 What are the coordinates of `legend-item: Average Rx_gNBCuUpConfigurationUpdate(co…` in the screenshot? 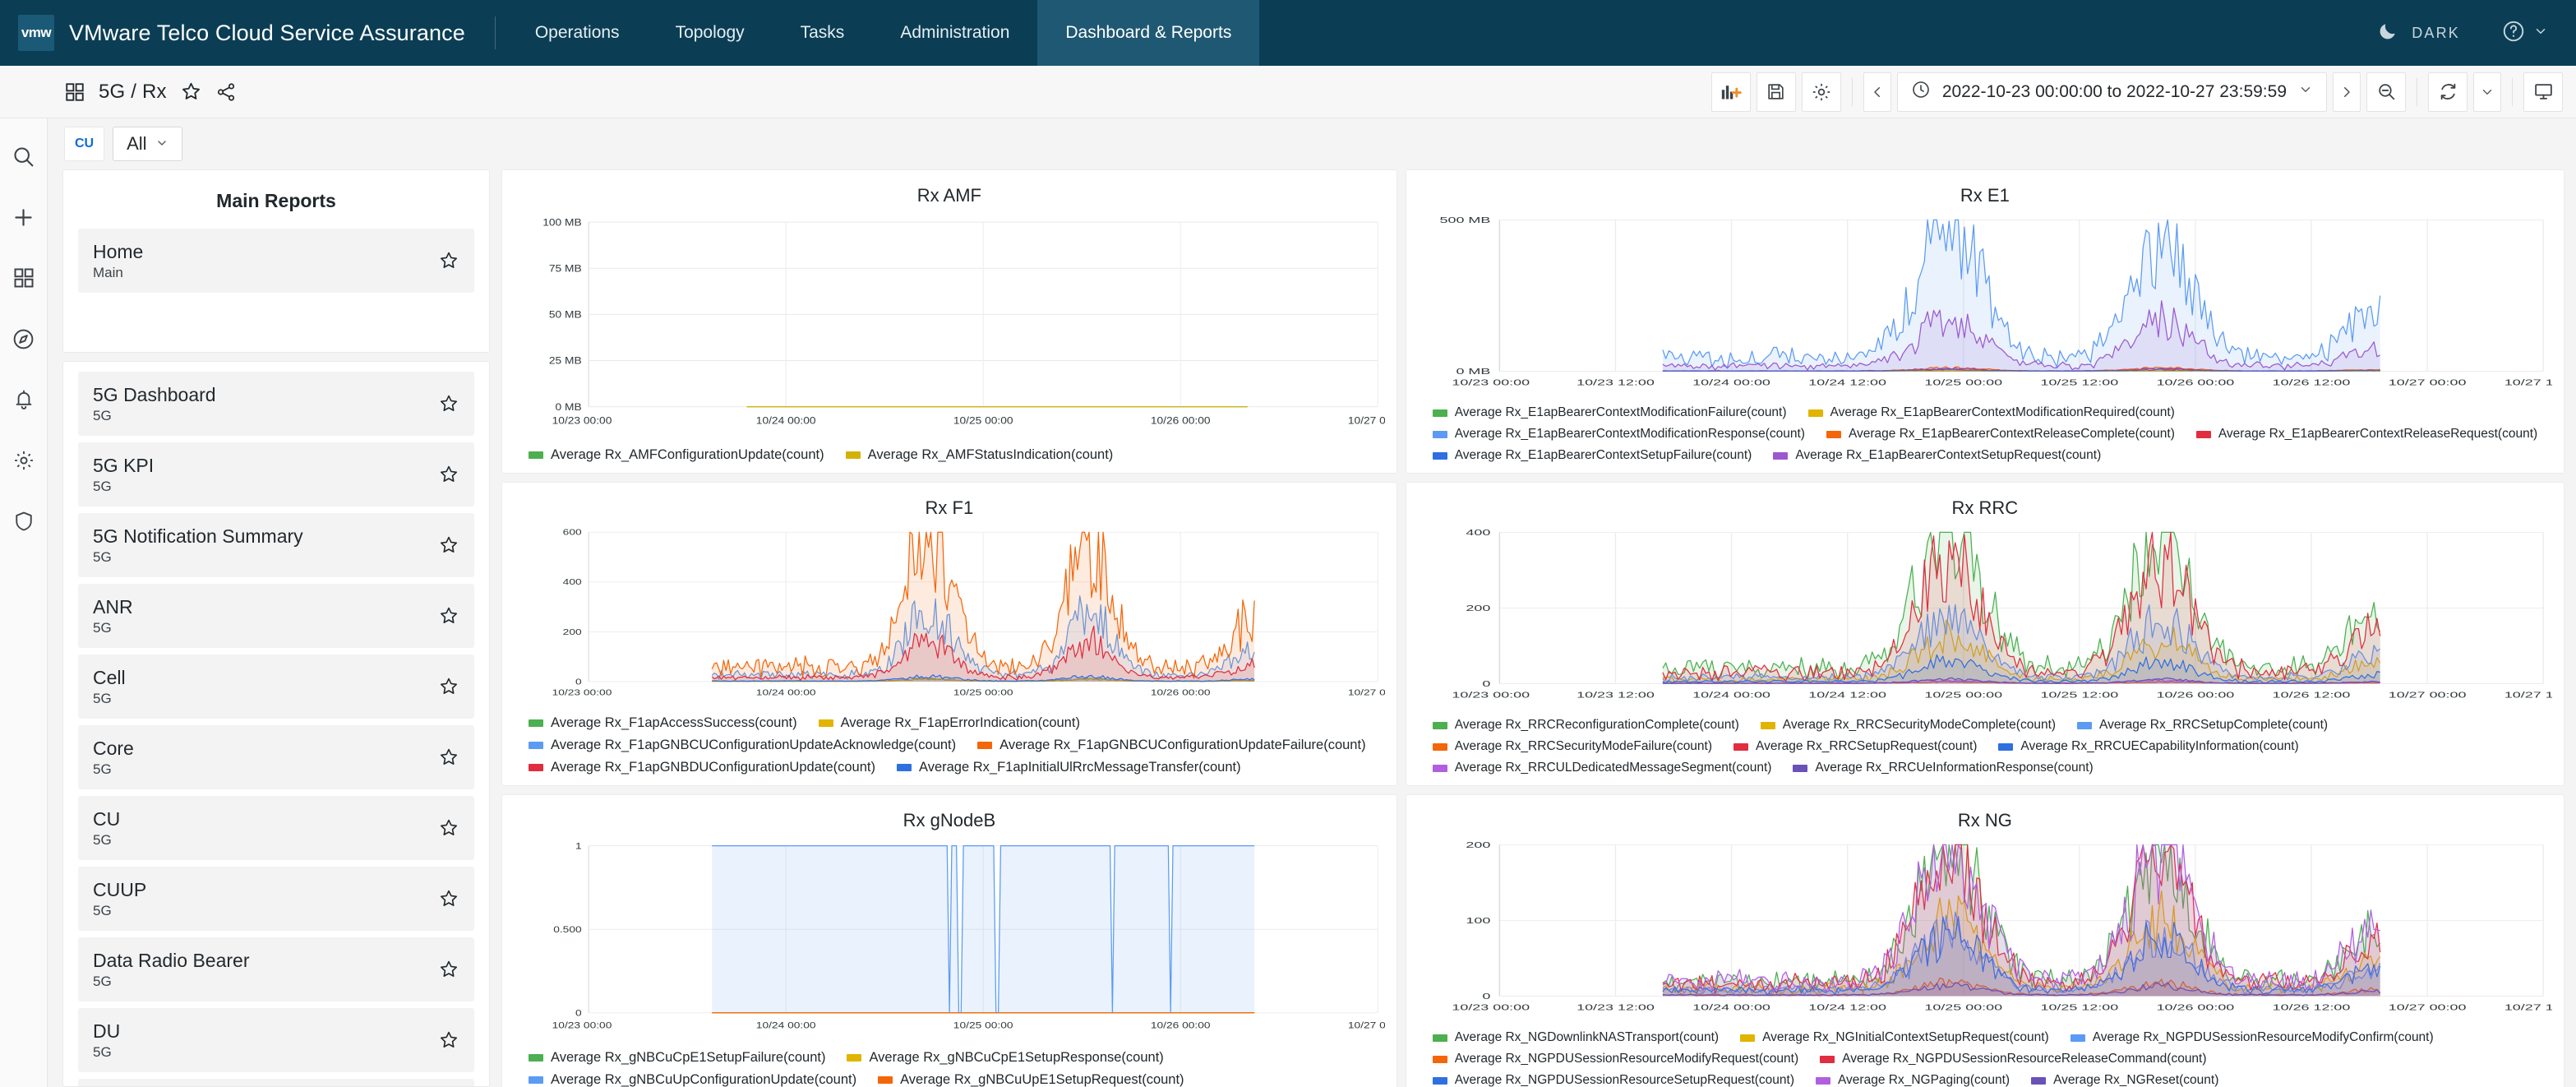 It's located at (693, 1079).